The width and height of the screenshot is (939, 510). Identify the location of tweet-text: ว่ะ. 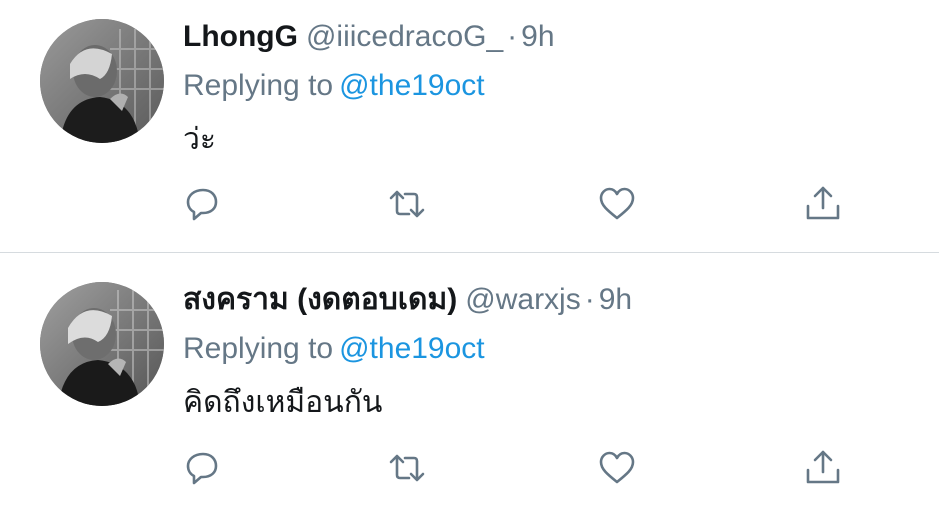
(199, 139).